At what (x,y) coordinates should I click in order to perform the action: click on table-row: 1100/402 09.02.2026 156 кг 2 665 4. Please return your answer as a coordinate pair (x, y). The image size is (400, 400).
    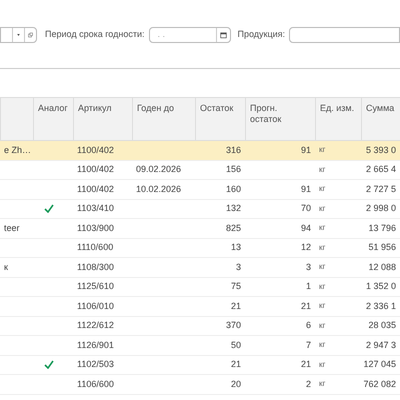
    Looking at the image, I should click on (200, 170).